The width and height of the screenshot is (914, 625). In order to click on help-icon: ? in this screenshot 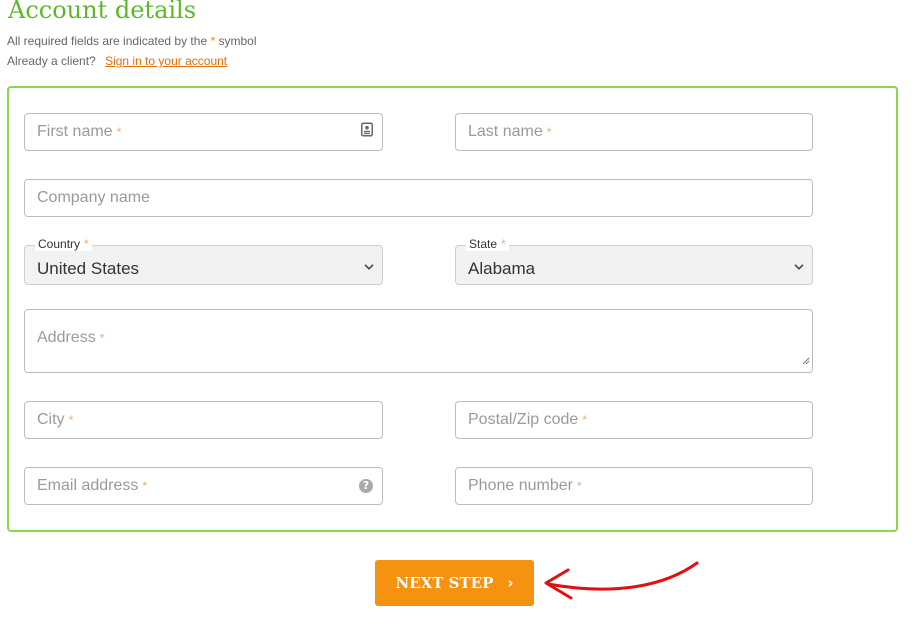, I will do `click(366, 486)`.